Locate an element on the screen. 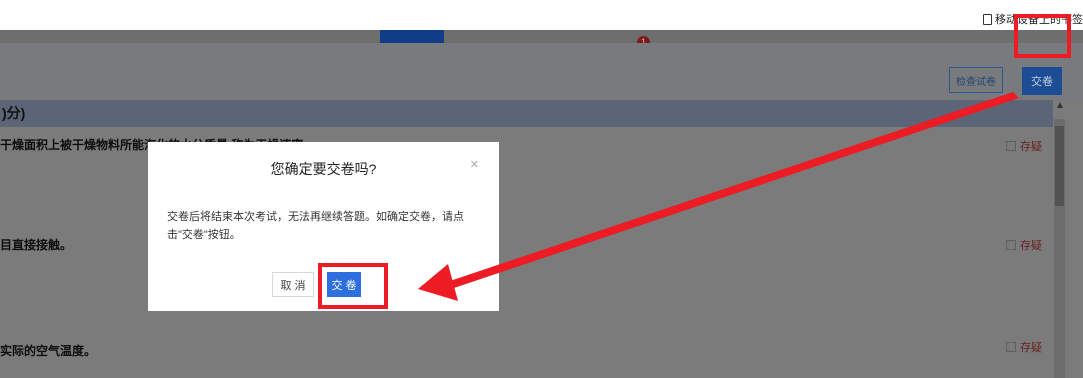 This screenshot has height=378, width=1083. arrow-head is located at coordinates (438, 282).